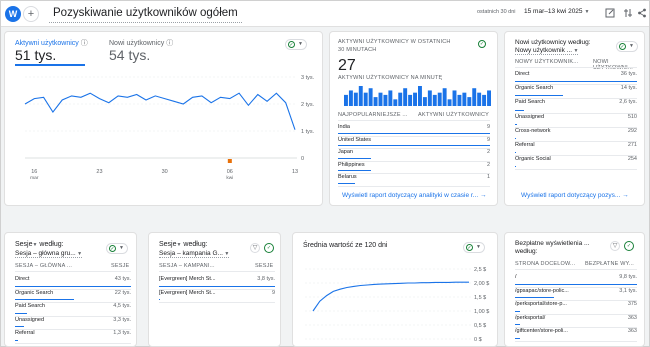 The width and height of the screenshot is (650, 347). Describe the element at coordinates (414, 180) in the screenshot. I see `table-row: Belarus 1` at that location.